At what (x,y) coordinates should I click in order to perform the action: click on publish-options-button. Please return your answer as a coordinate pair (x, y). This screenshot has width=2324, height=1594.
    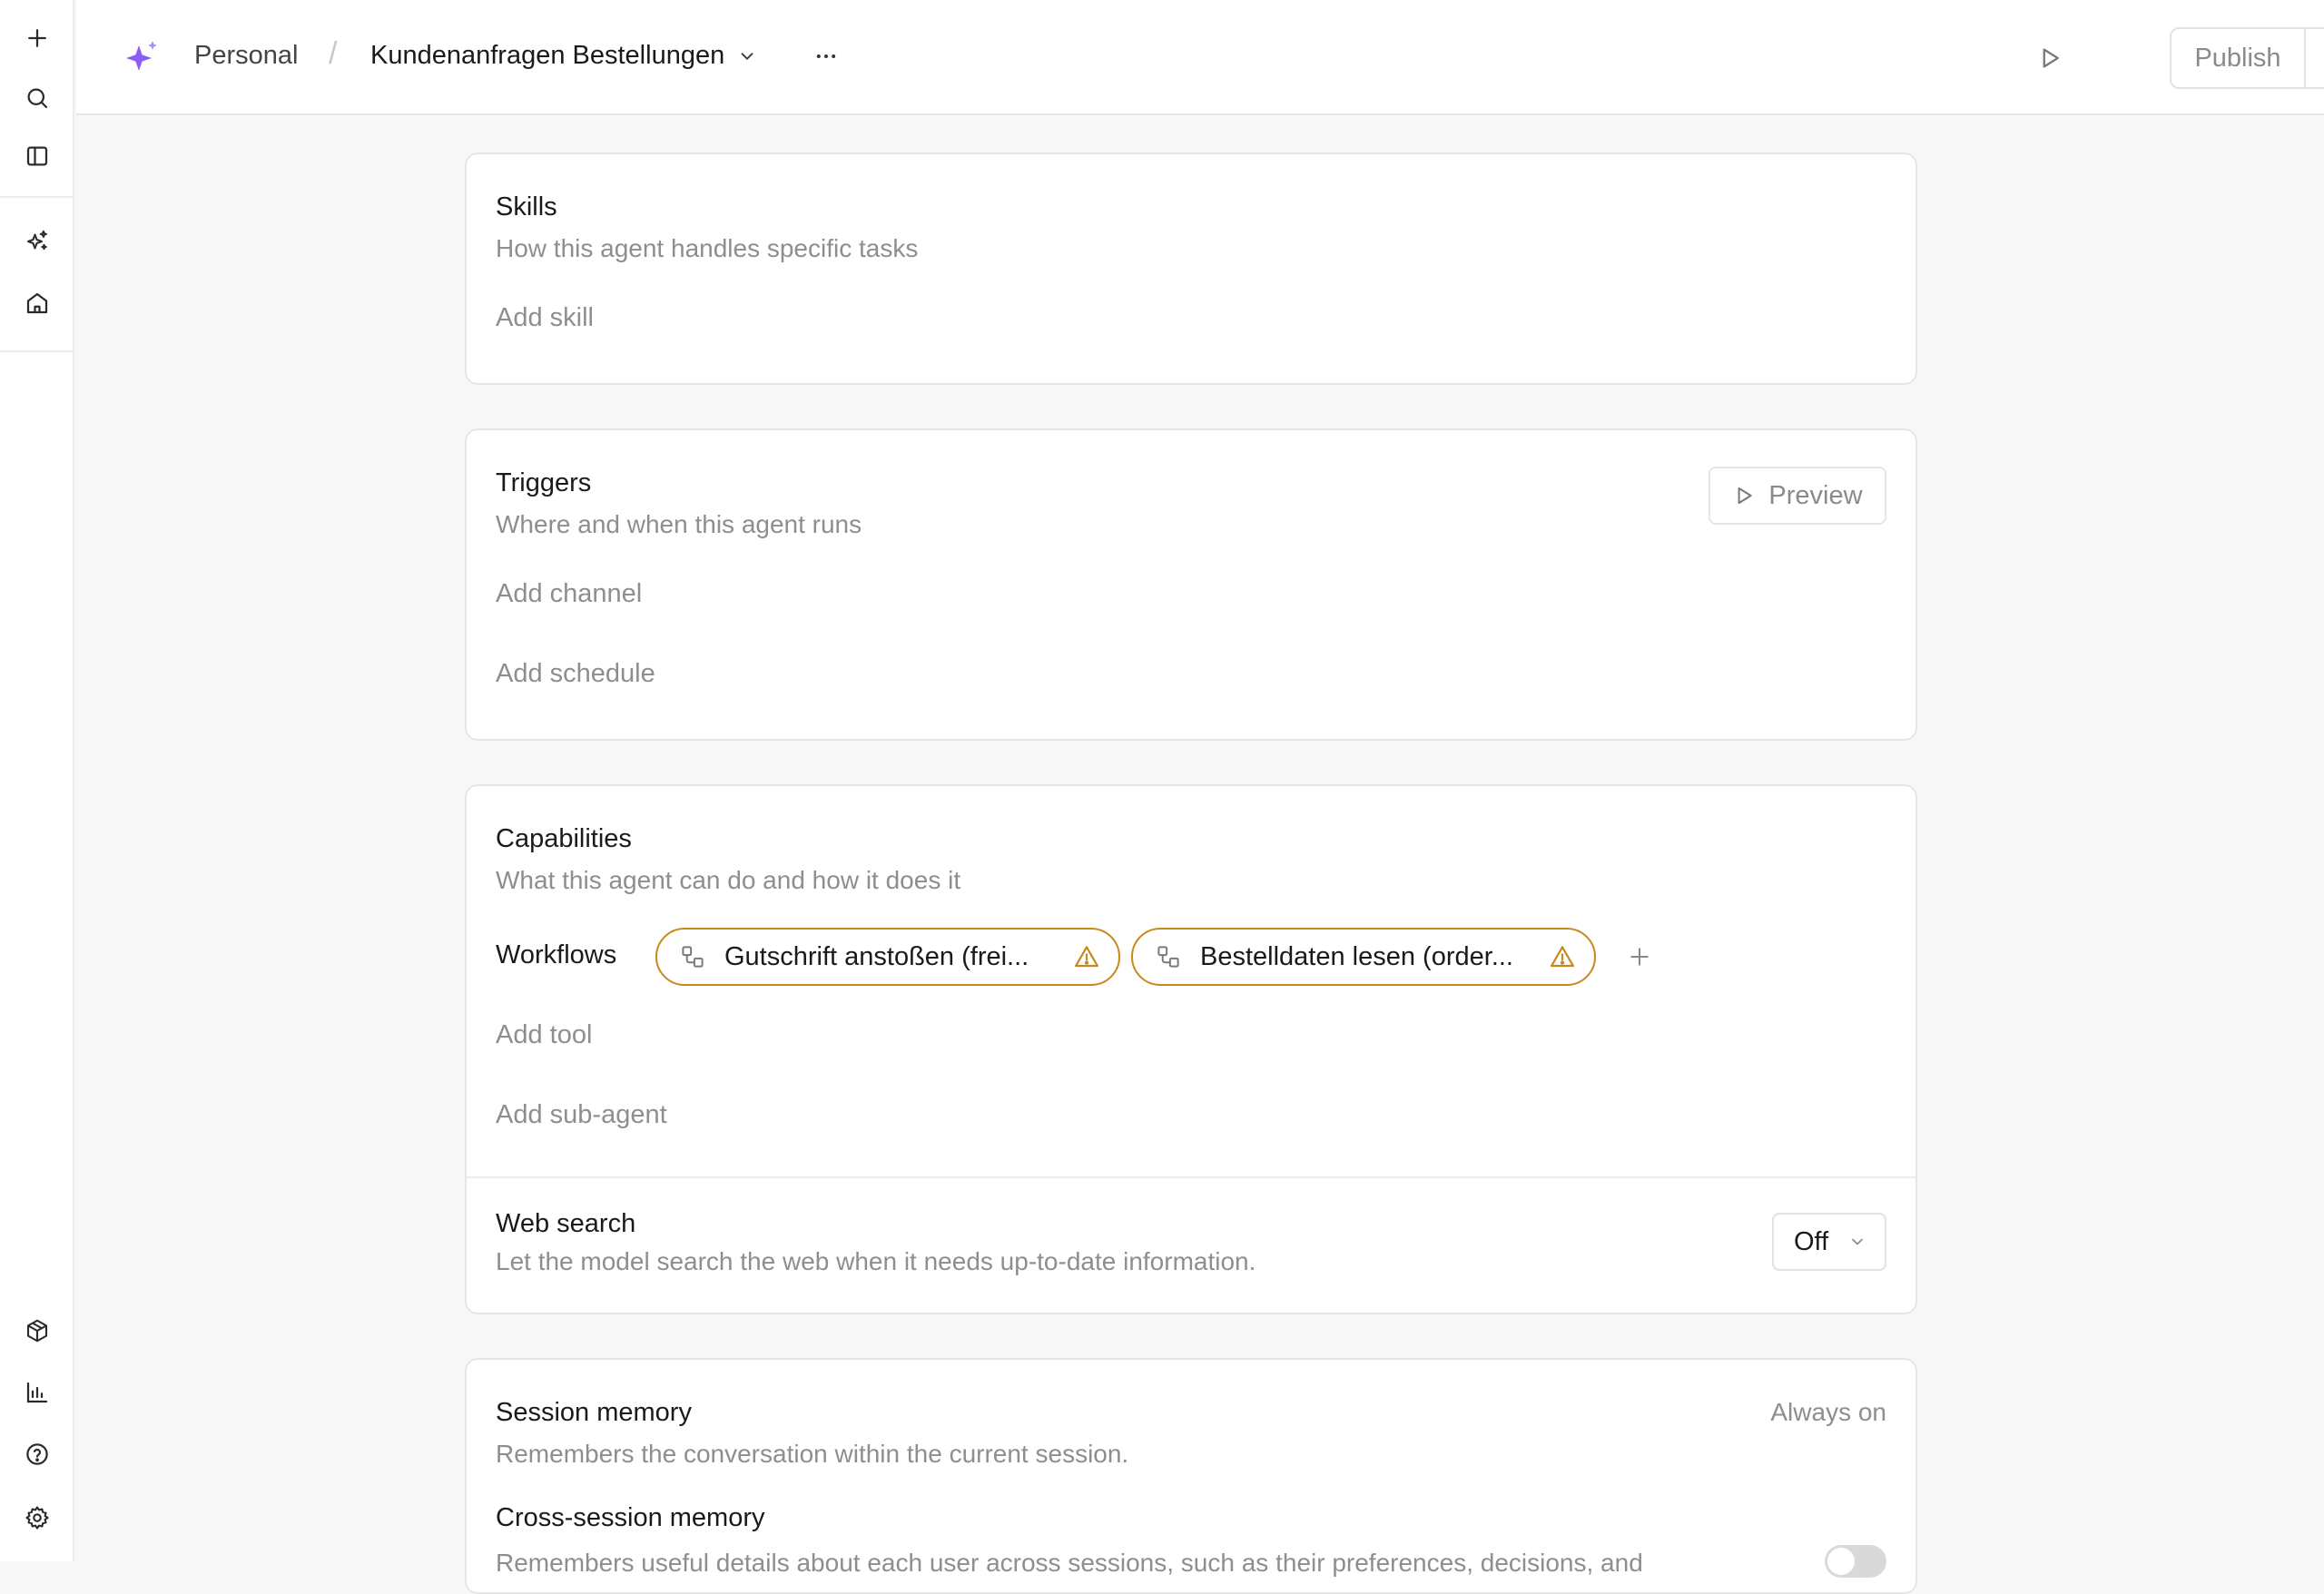
    Looking at the image, I should click on (2315, 58).